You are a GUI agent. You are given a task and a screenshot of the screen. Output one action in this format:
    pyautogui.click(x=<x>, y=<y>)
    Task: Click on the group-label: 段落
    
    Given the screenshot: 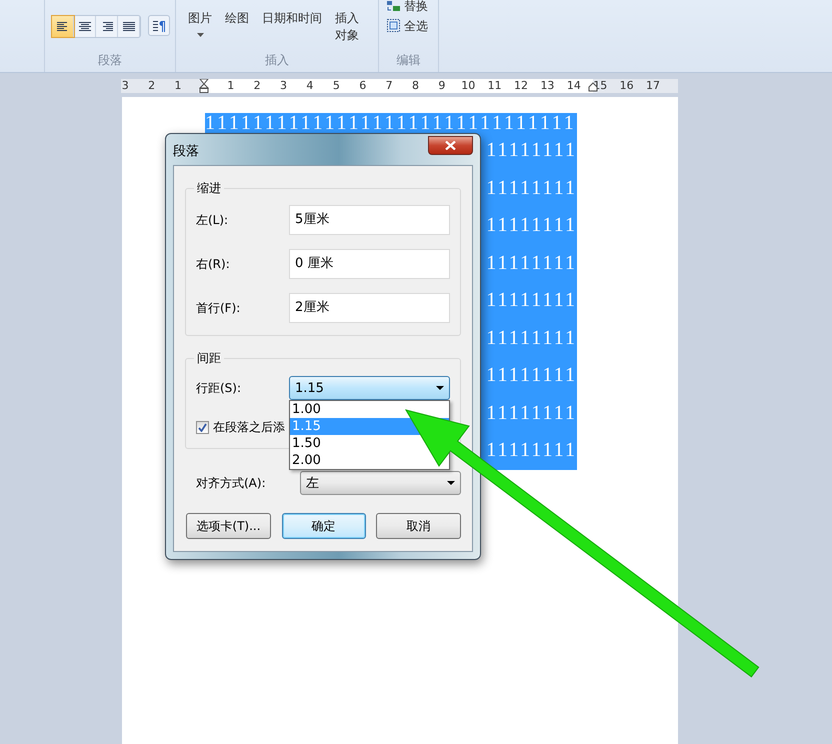 What is the action you would take?
    pyautogui.click(x=110, y=60)
    